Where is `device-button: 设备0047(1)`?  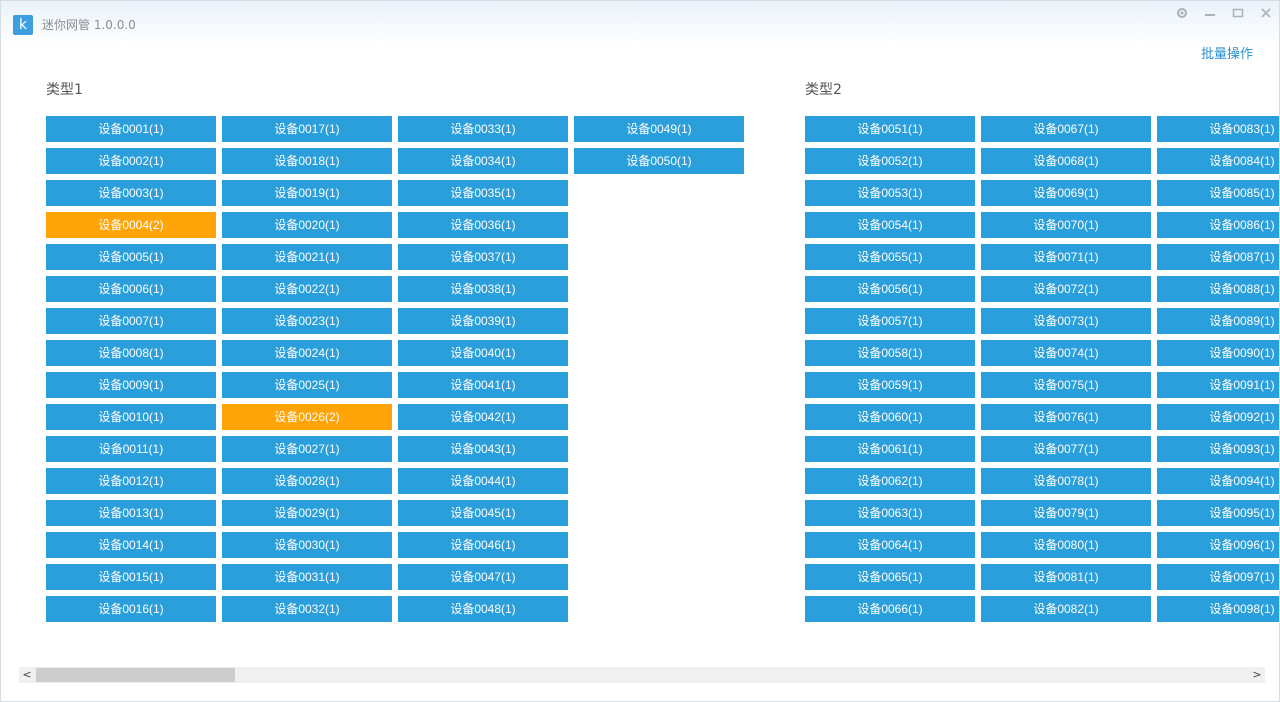 device-button: 设备0047(1) is located at coordinates (483, 577).